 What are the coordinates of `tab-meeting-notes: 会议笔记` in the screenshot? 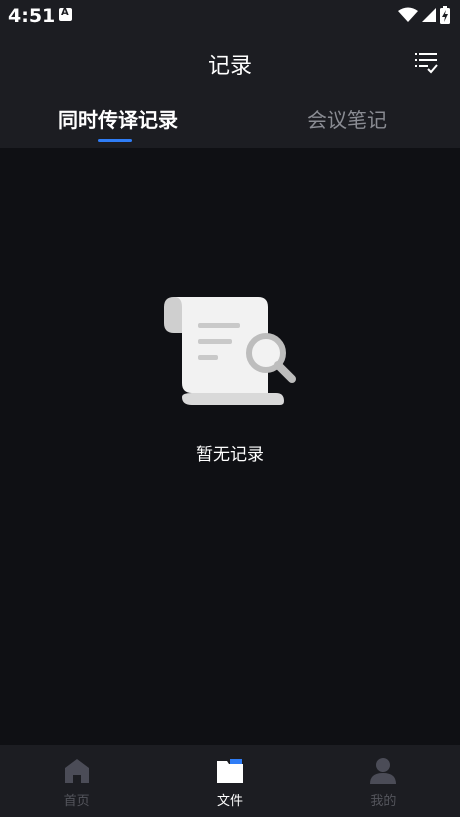 It's located at (345, 119).